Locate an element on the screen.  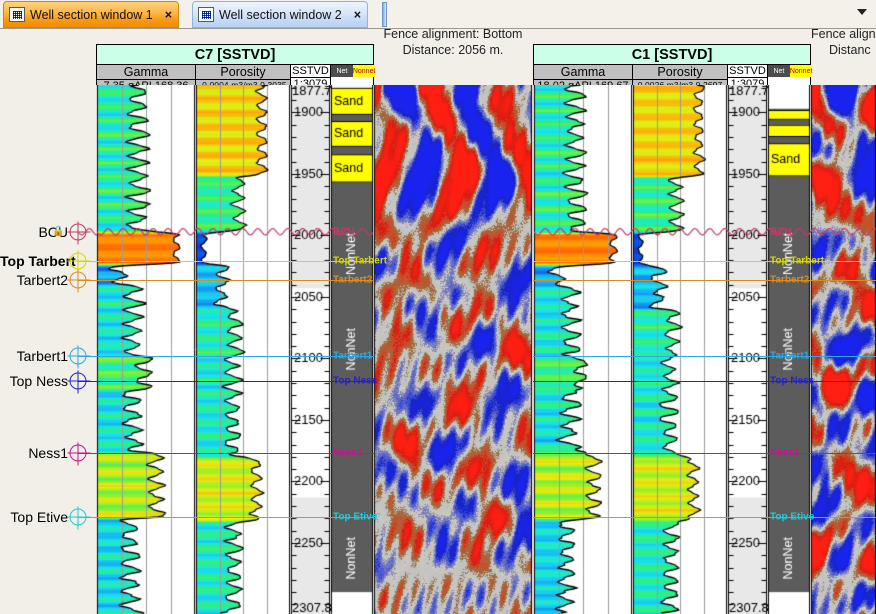
well-title-c7: C7 [SSTVD] is located at coordinates (235, 55).